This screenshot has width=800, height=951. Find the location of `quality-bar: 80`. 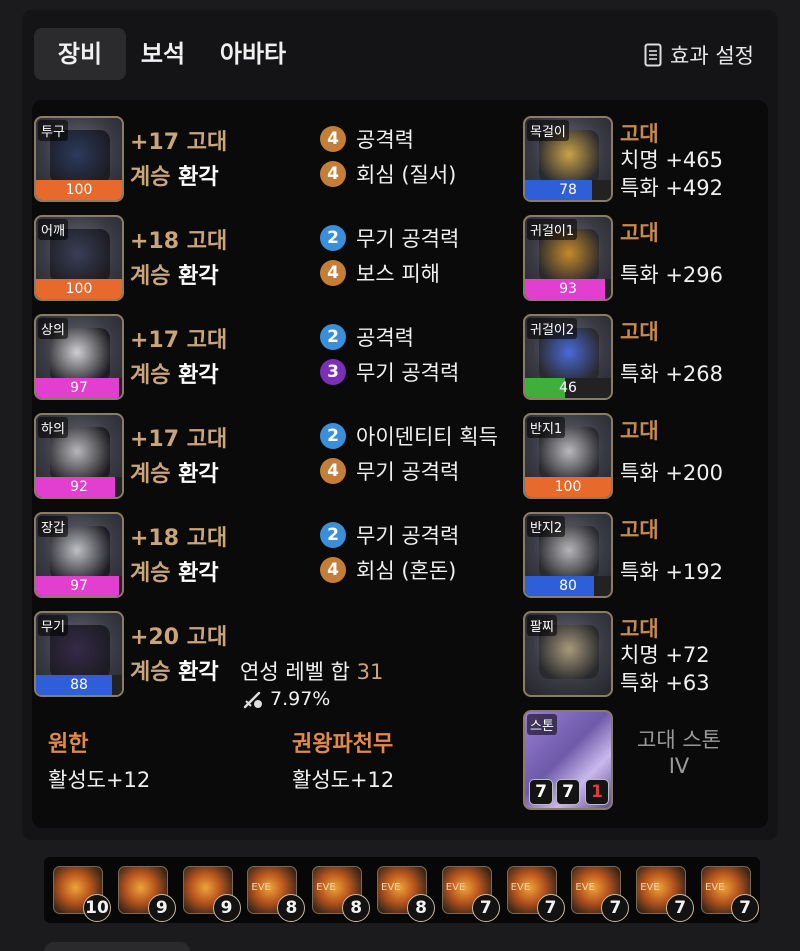

quality-bar: 80 is located at coordinates (568, 586).